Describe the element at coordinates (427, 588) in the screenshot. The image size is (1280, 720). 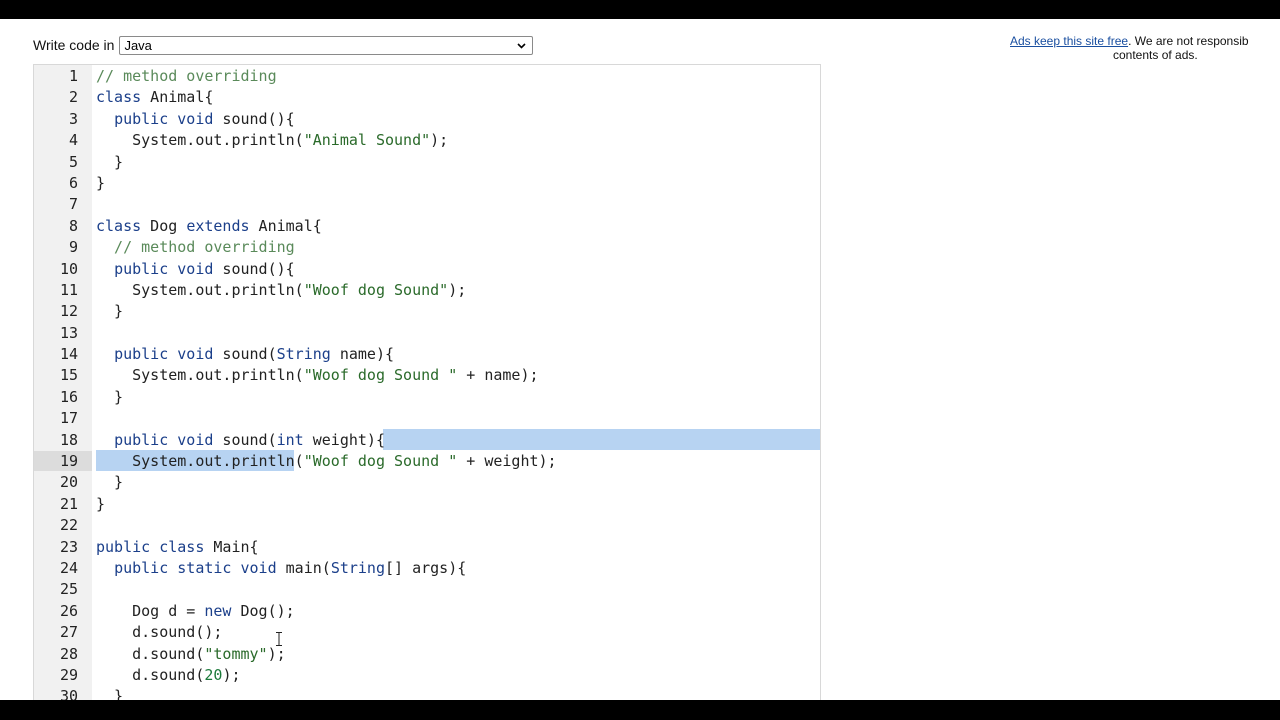
I see `code-line: 25` at that location.